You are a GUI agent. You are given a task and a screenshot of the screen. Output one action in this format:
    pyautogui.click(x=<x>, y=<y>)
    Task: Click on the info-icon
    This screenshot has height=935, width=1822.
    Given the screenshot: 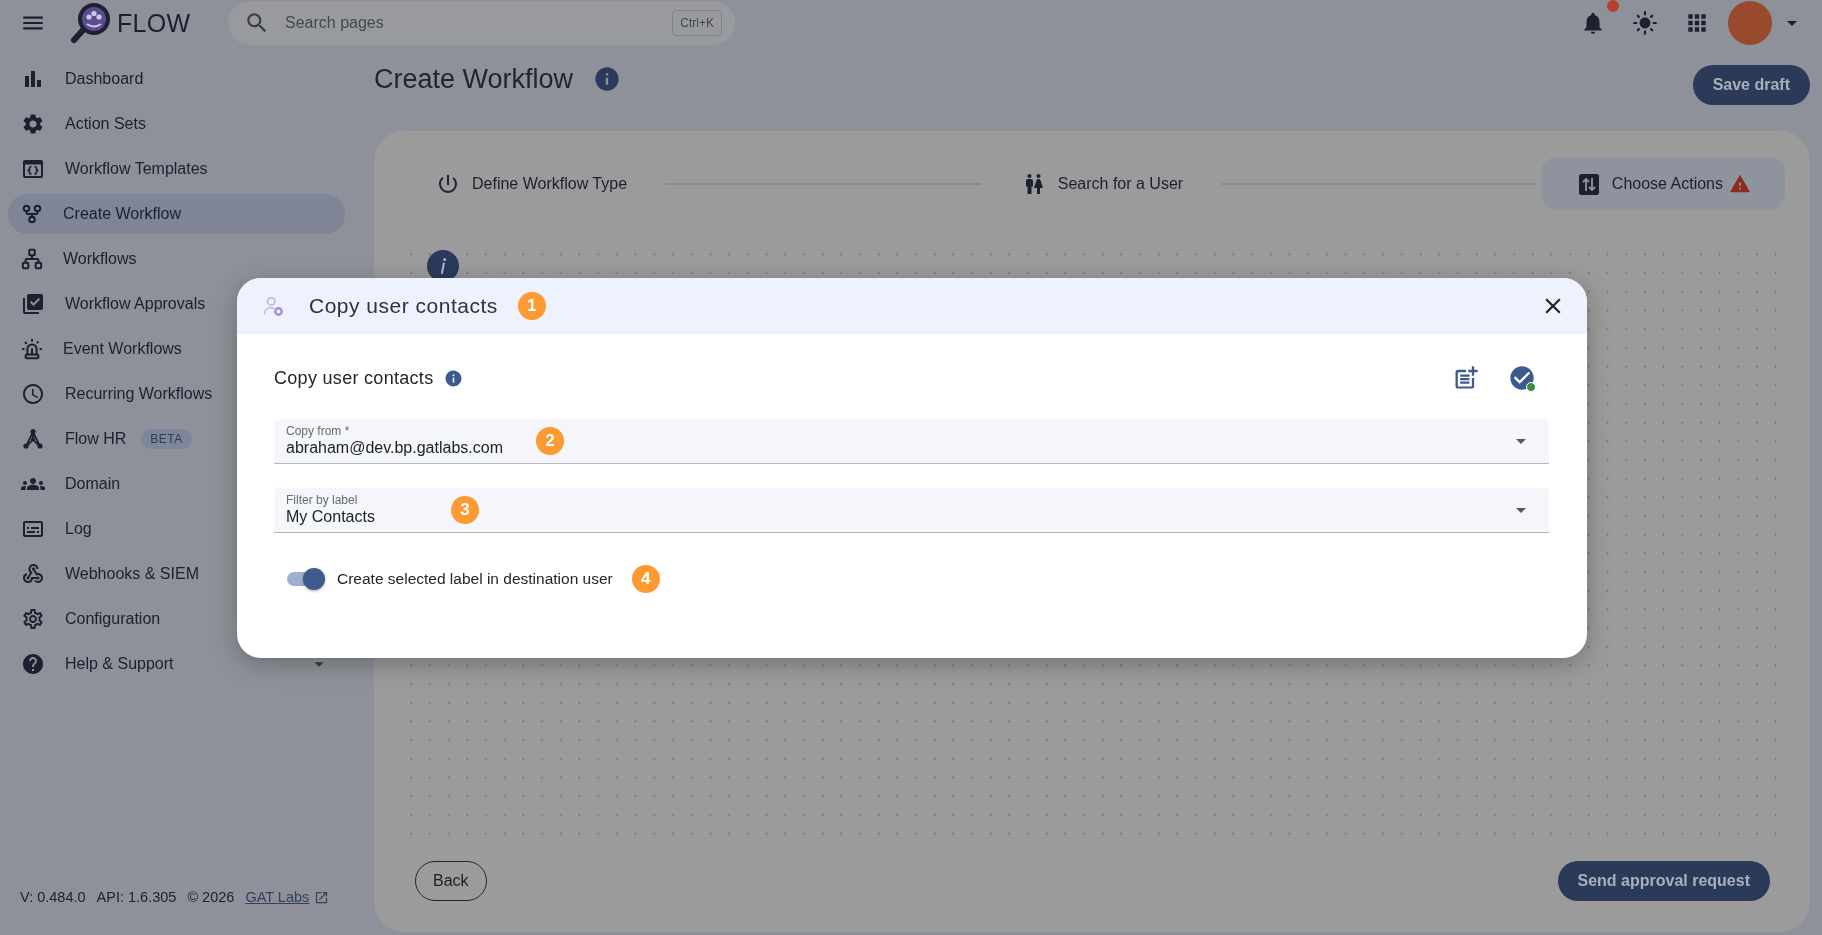 What is the action you would take?
    pyautogui.click(x=454, y=378)
    